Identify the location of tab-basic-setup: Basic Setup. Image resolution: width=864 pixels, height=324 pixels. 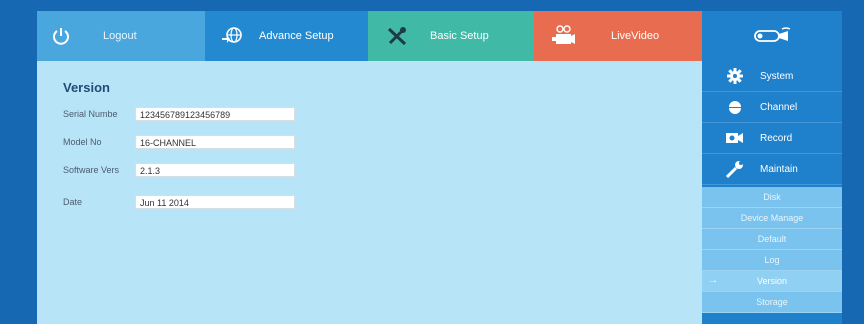
(451, 39).